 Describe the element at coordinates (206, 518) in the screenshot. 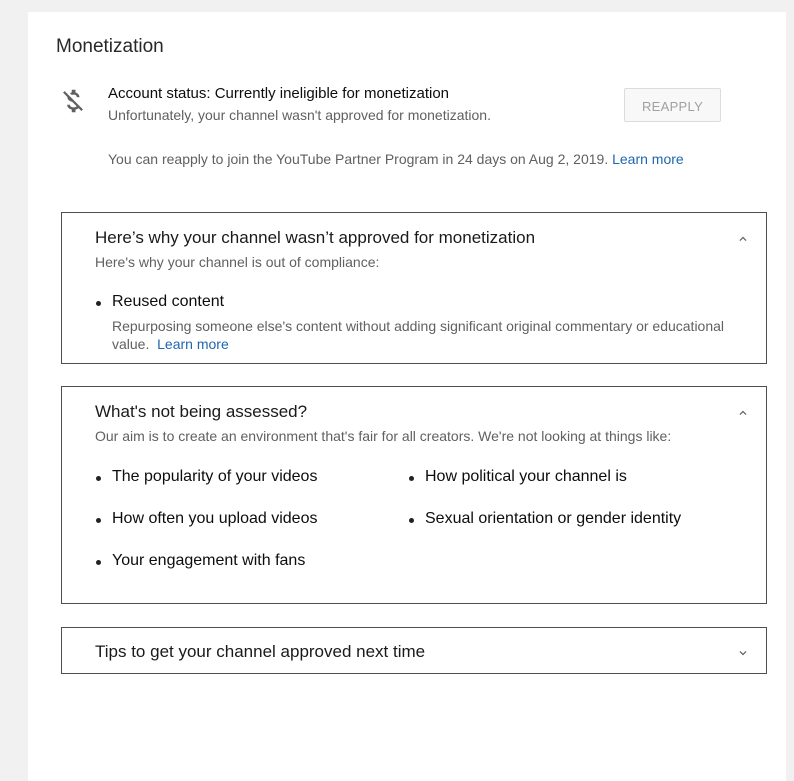

I see `not-assessed-item: How often you upload videos` at that location.